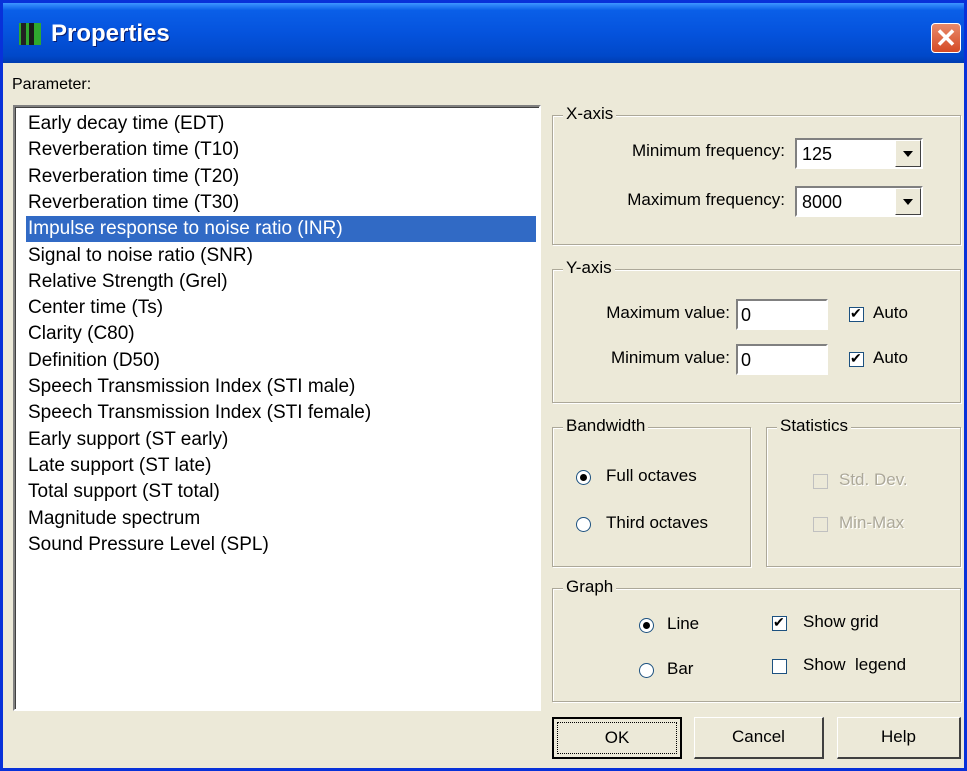 Image resolution: width=967 pixels, height=771 pixels. I want to click on line-radio, so click(646, 625).